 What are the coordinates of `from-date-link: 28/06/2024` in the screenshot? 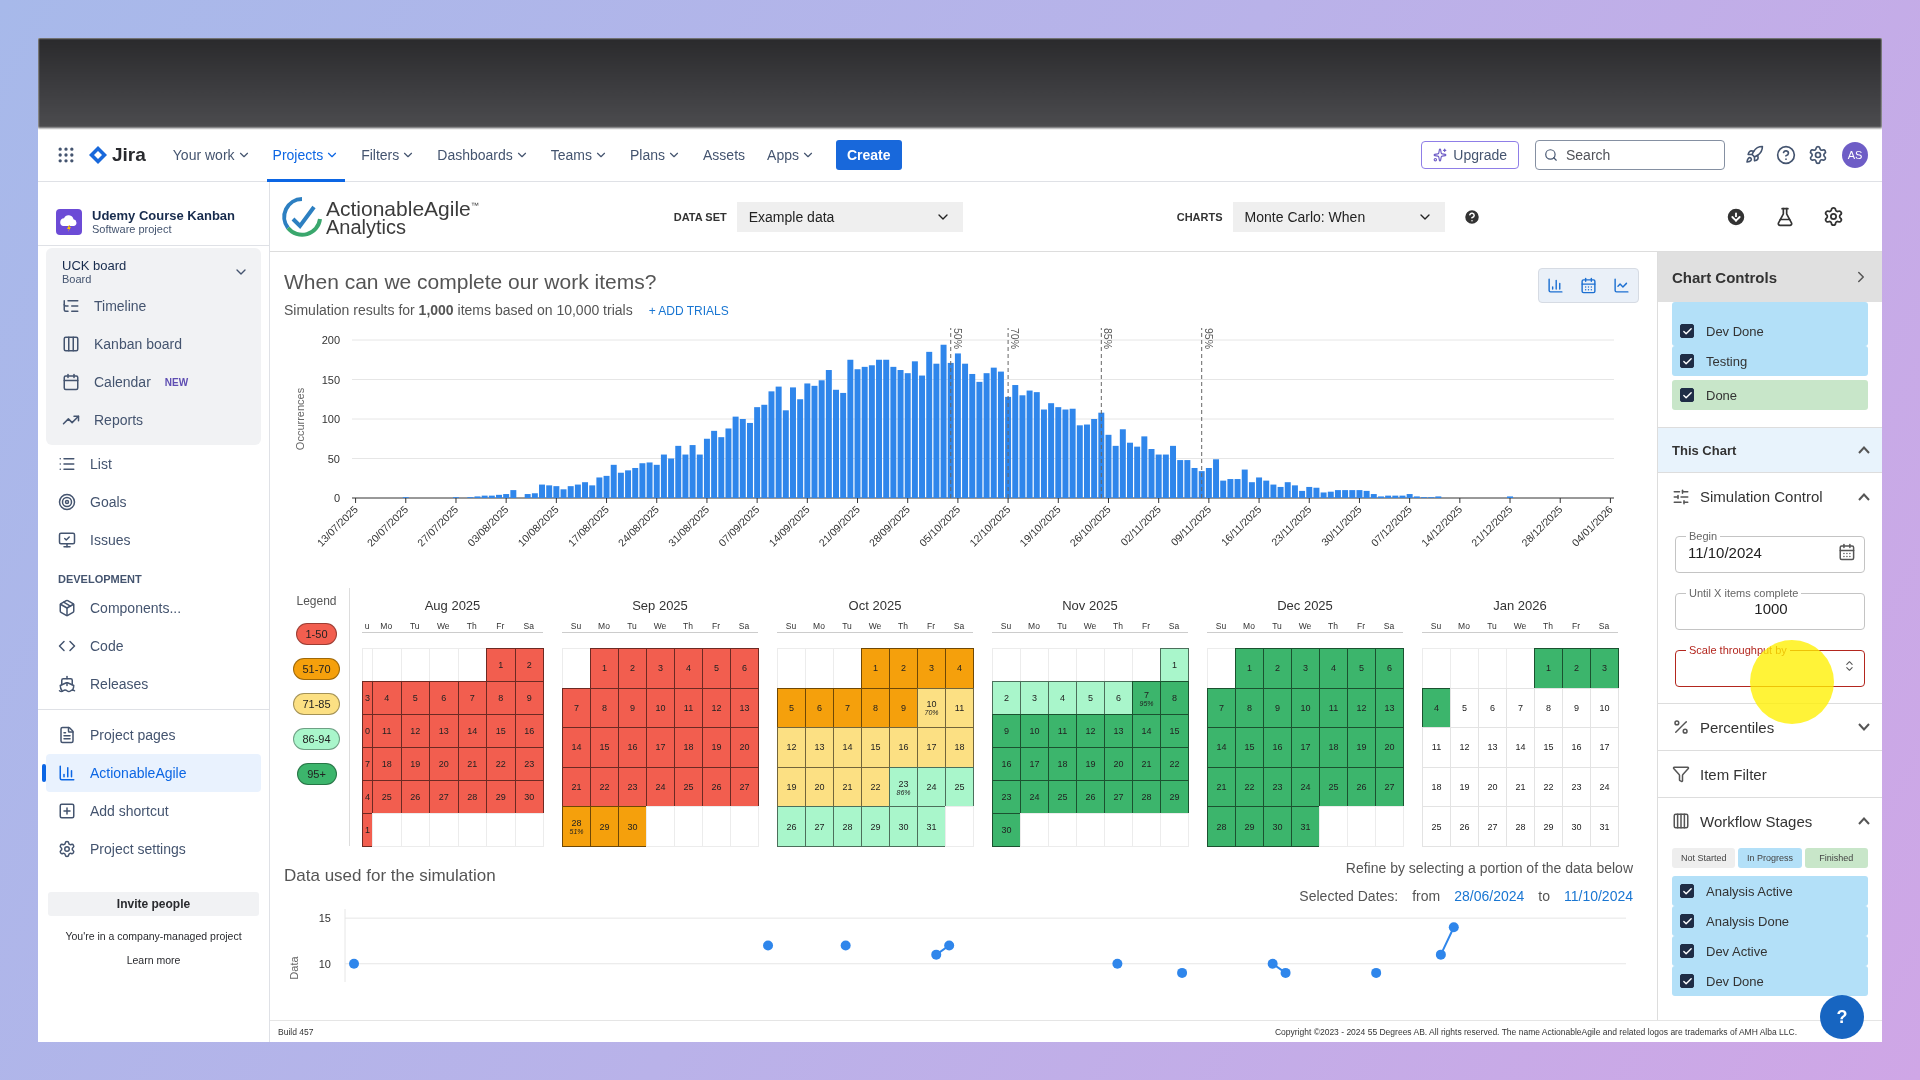 It's located at (1489, 896).